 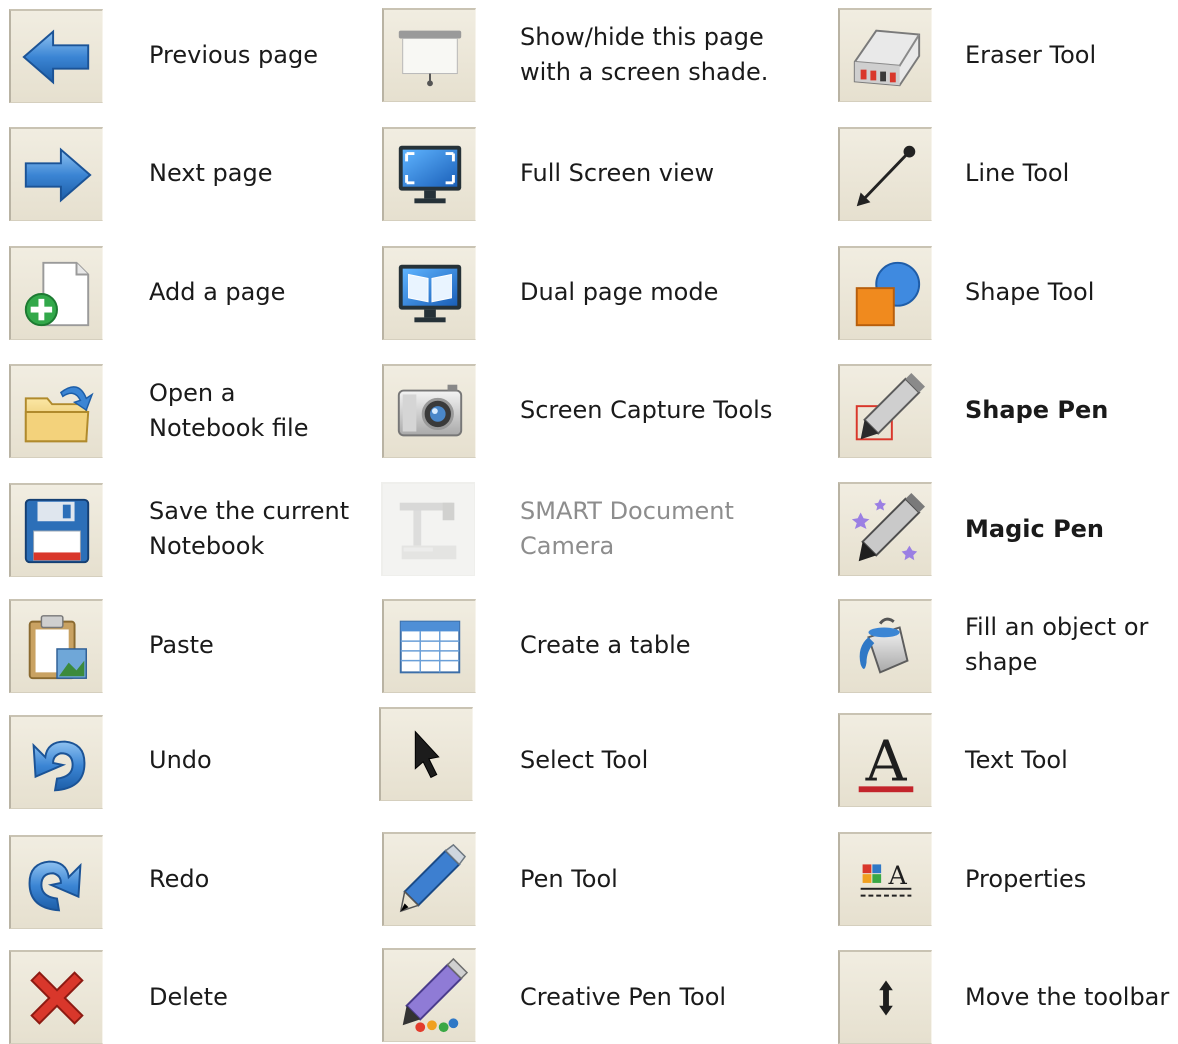 What do you see at coordinates (646, 410) in the screenshot?
I see `screen-capture-label: Screen Capture Tools` at bounding box center [646, 410].